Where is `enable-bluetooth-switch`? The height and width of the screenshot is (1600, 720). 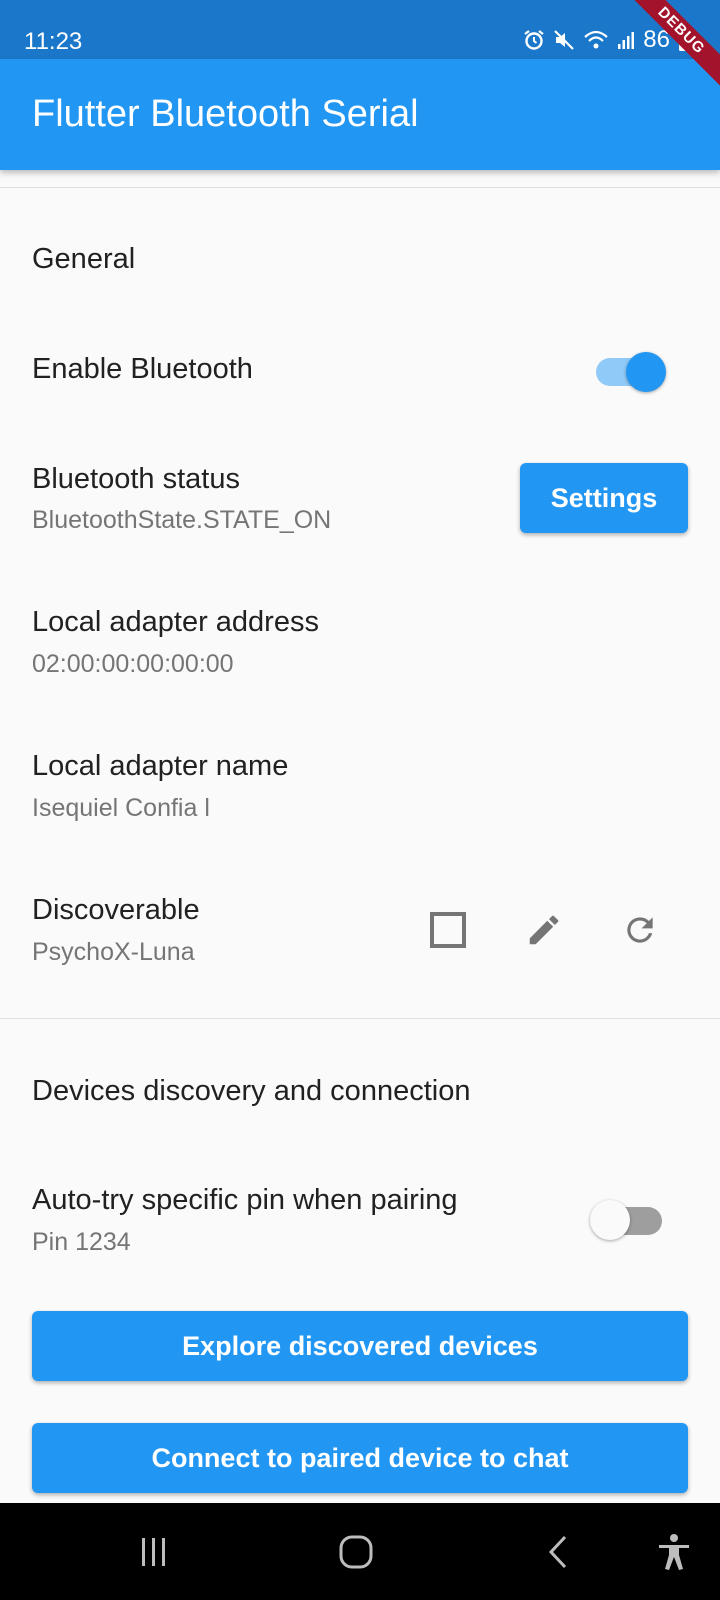 enable-bluetooth-switch is located at coordinates (632, 371).